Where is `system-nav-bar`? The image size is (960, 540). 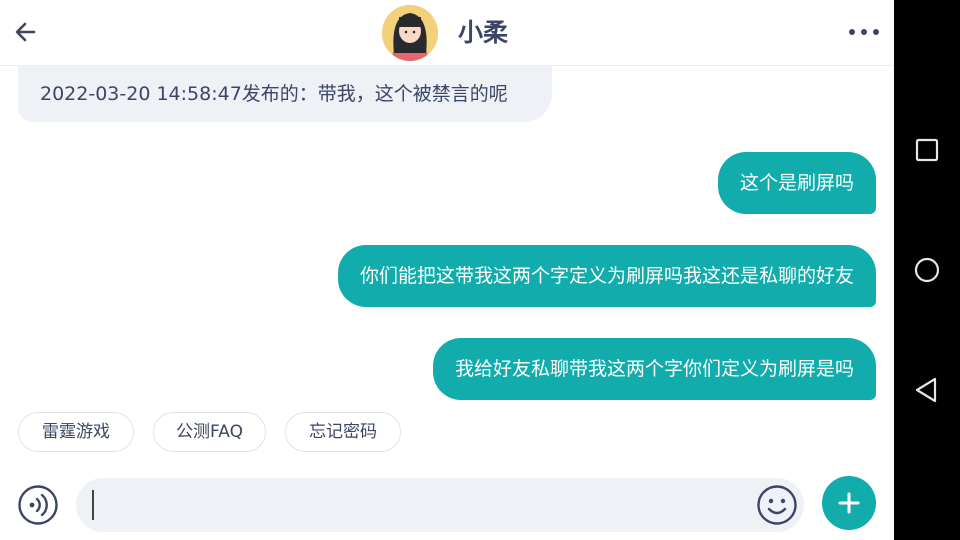 system-nav-bar is located at coordinates (927, 270).